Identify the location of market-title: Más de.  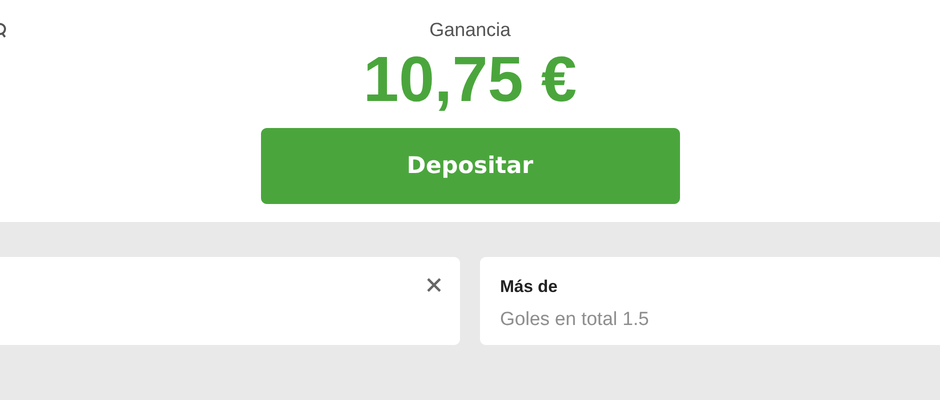
(529, 287).